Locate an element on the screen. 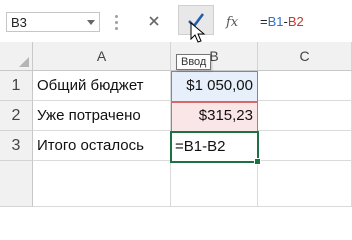 The height and width of the screenshot is (240, 352). formula-input: =B1-B2 is located at coordinates (282, 21).